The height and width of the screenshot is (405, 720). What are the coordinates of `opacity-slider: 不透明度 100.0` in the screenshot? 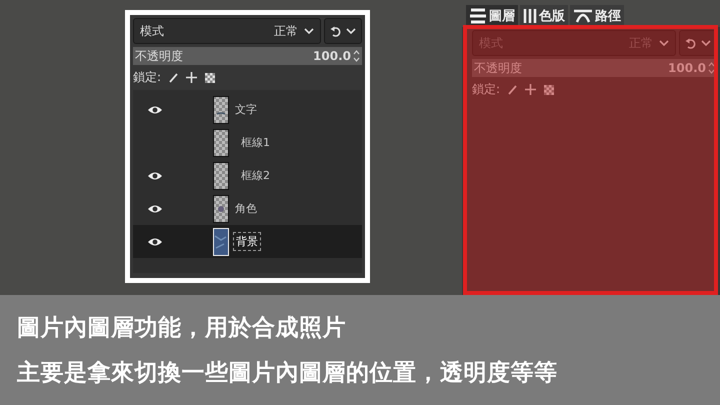 It's located at (247, 56).